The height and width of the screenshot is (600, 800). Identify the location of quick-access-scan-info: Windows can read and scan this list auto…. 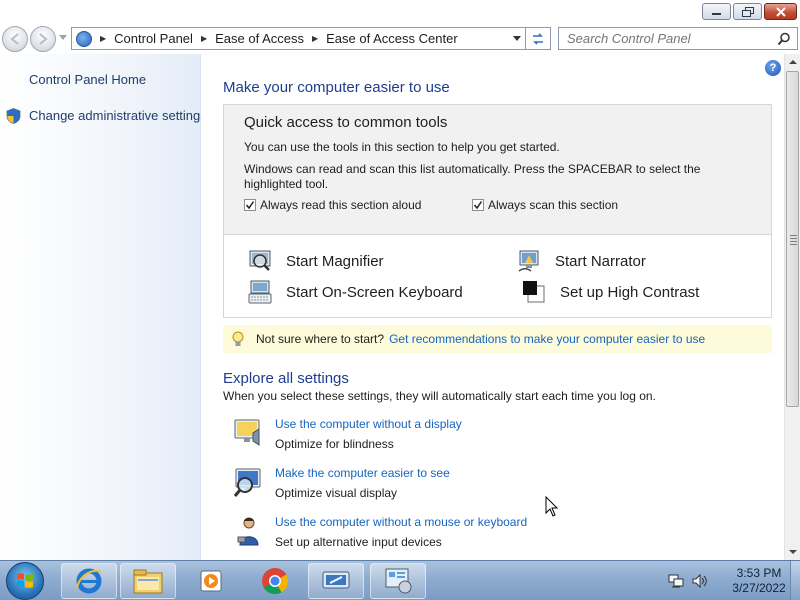
(472, 176).